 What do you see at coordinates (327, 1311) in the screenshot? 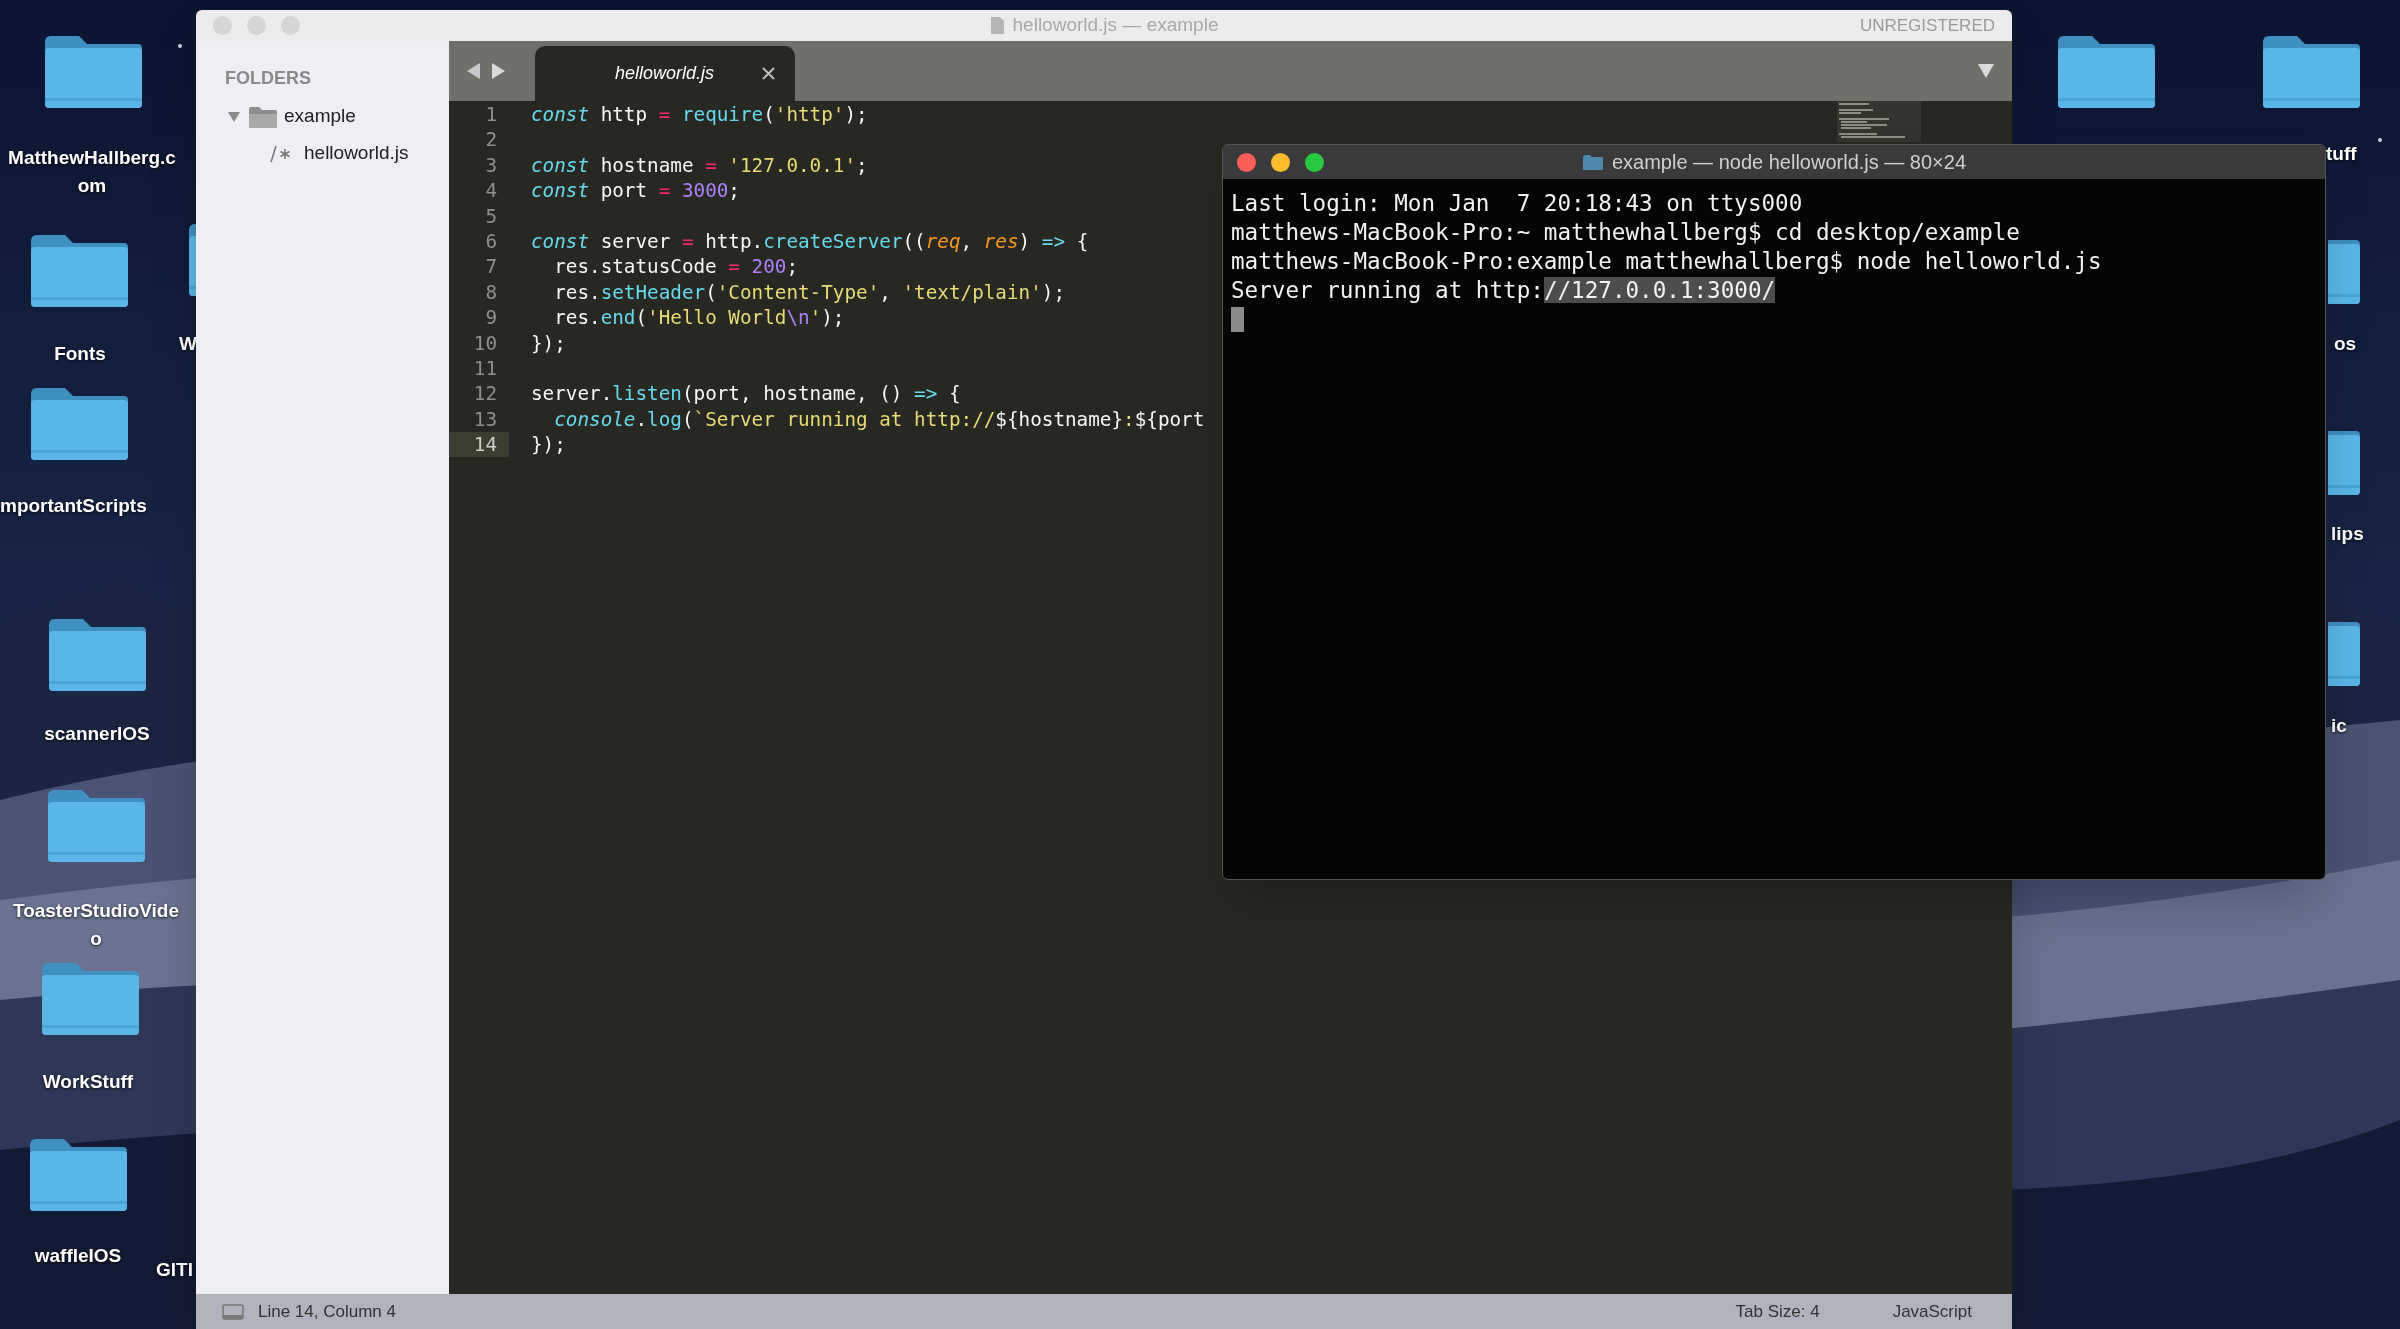
I see `cursor-position: Line 14, Column 4` at bounding box center [327, 1311].